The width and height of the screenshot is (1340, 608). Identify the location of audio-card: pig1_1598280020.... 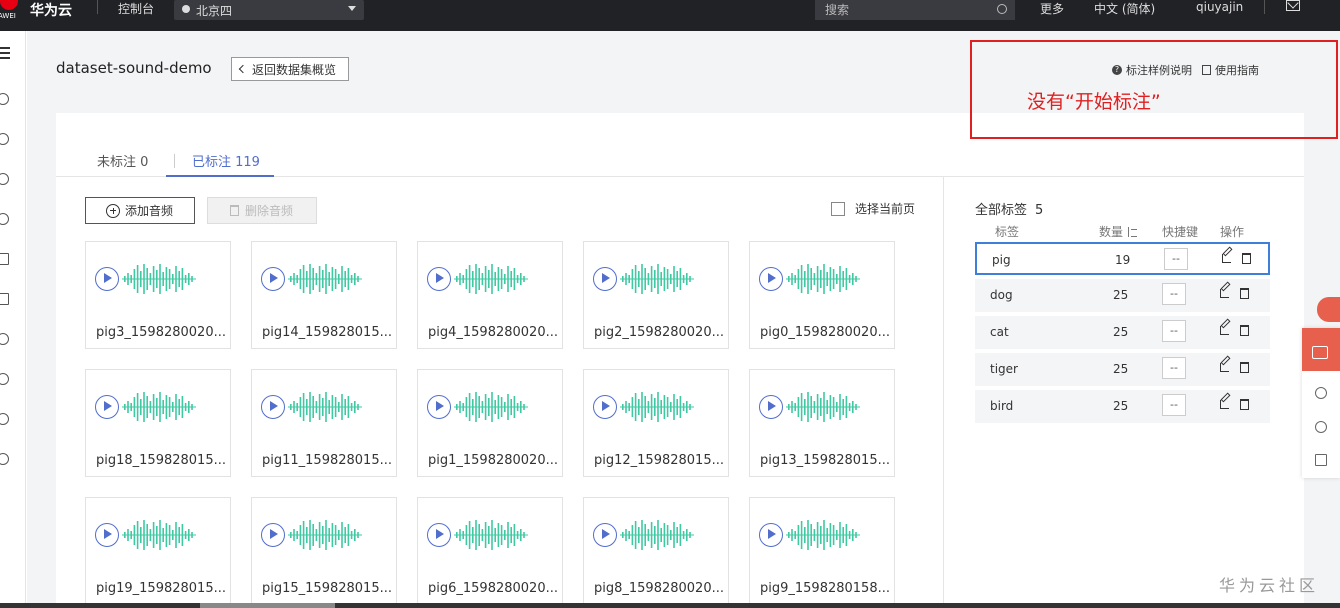
(490, 423).